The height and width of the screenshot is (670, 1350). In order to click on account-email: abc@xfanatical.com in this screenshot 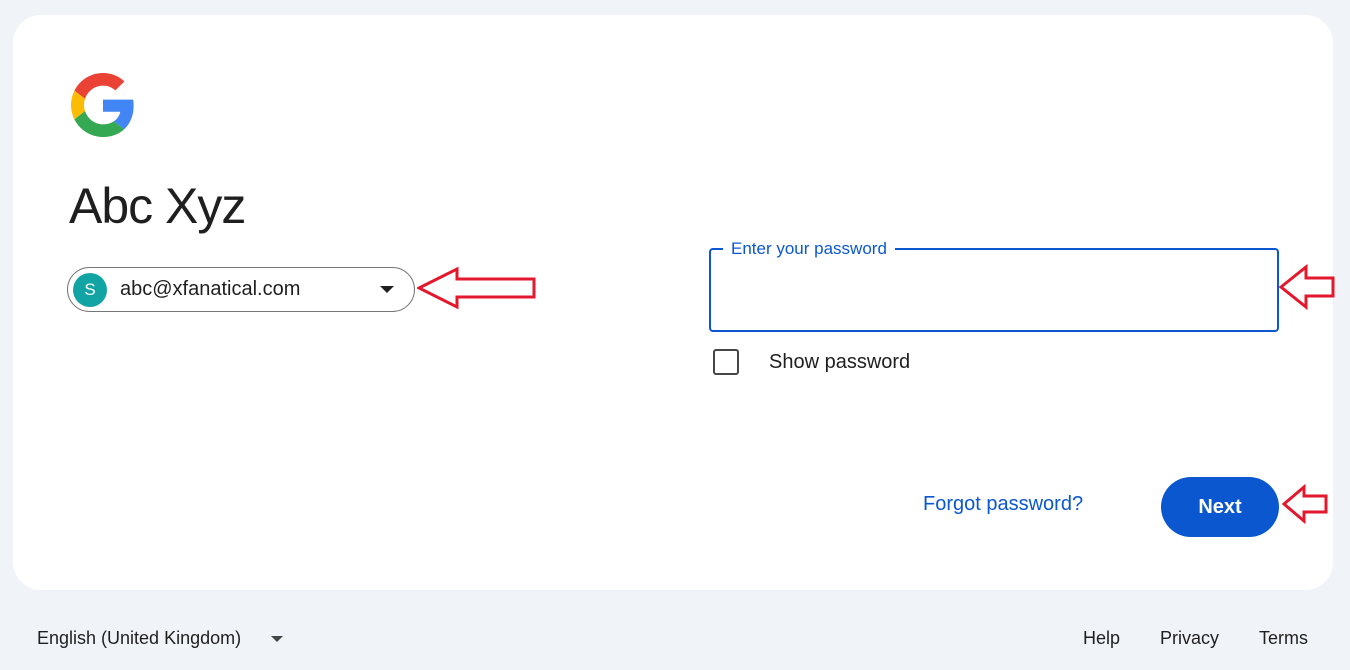, I will do `click(210, 289)`.